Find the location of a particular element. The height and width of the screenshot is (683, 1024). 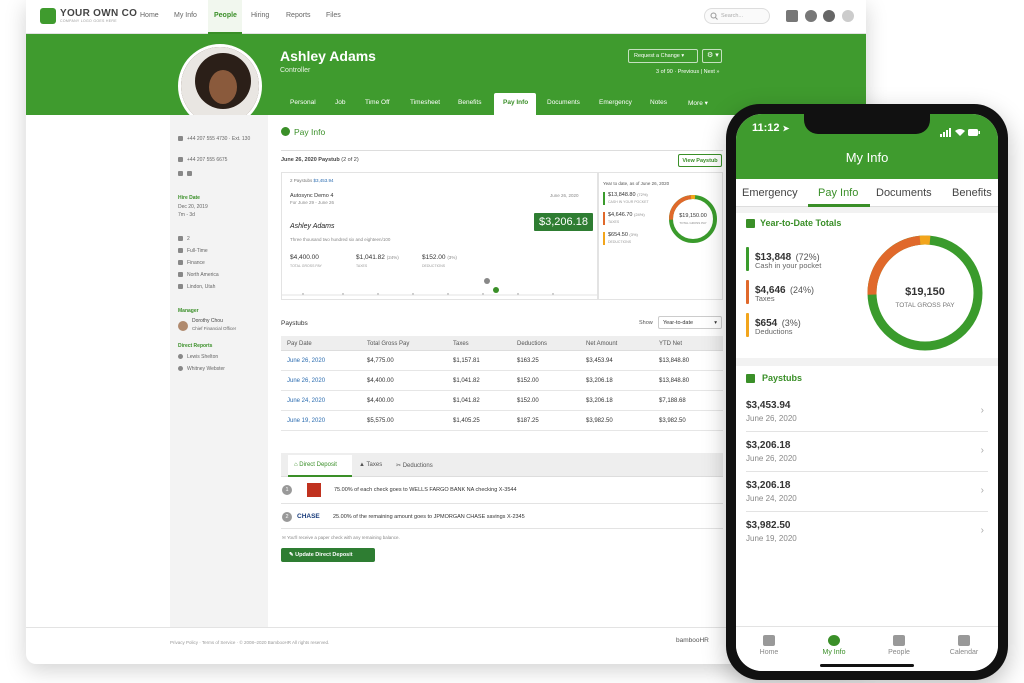

work-phone: +44 207 555 4730 · Ext. 130 is located at coordinates (220, 139).